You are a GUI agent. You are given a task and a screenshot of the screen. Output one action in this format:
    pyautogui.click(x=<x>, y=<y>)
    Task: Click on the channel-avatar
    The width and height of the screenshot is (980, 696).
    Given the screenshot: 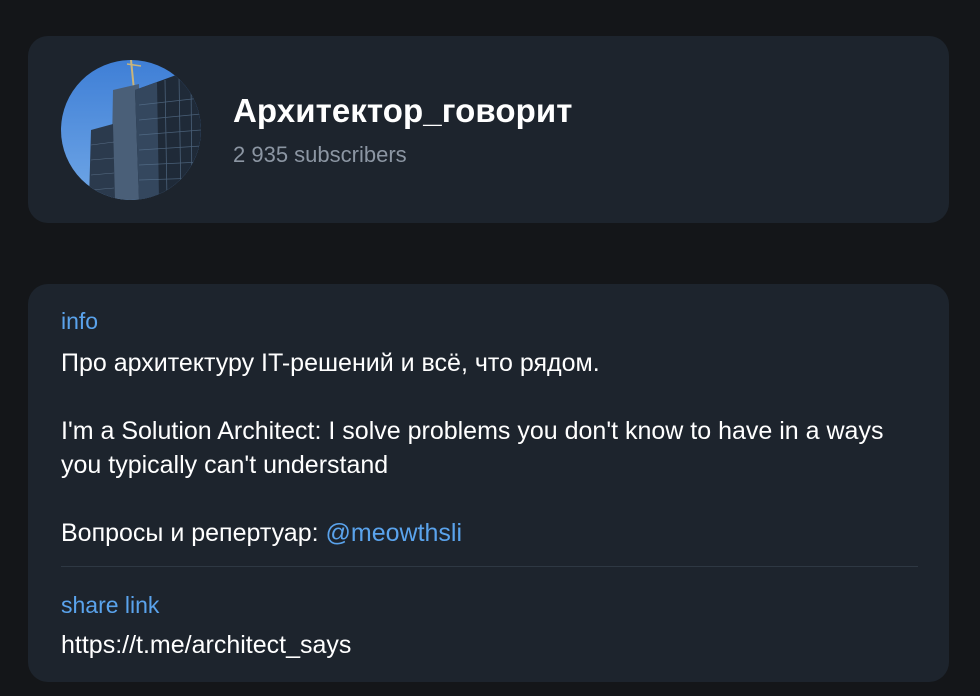 What is the action you would take?
    pyautogui.click(x=131, y=130)
    